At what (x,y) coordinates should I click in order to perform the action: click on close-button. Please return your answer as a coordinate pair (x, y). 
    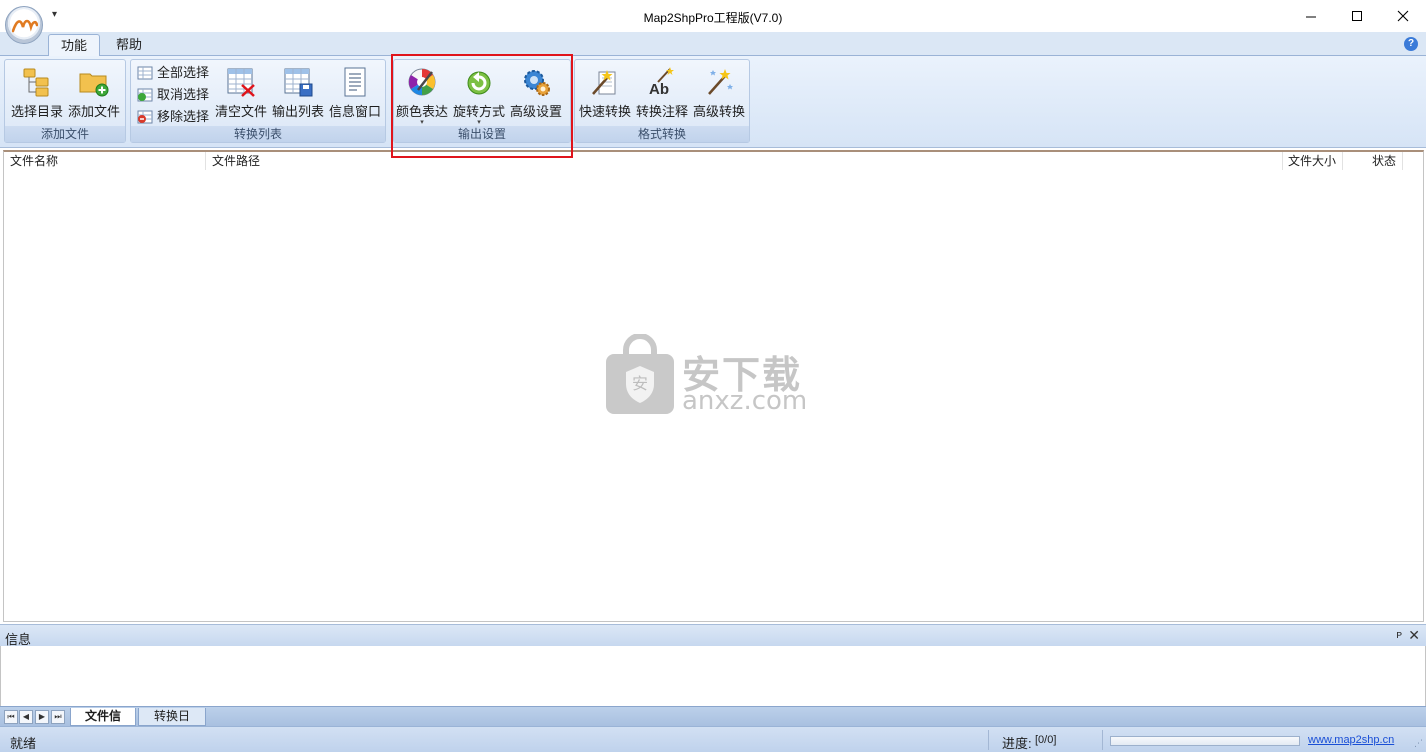
    Looking at the image, I should click on (1403, 16).